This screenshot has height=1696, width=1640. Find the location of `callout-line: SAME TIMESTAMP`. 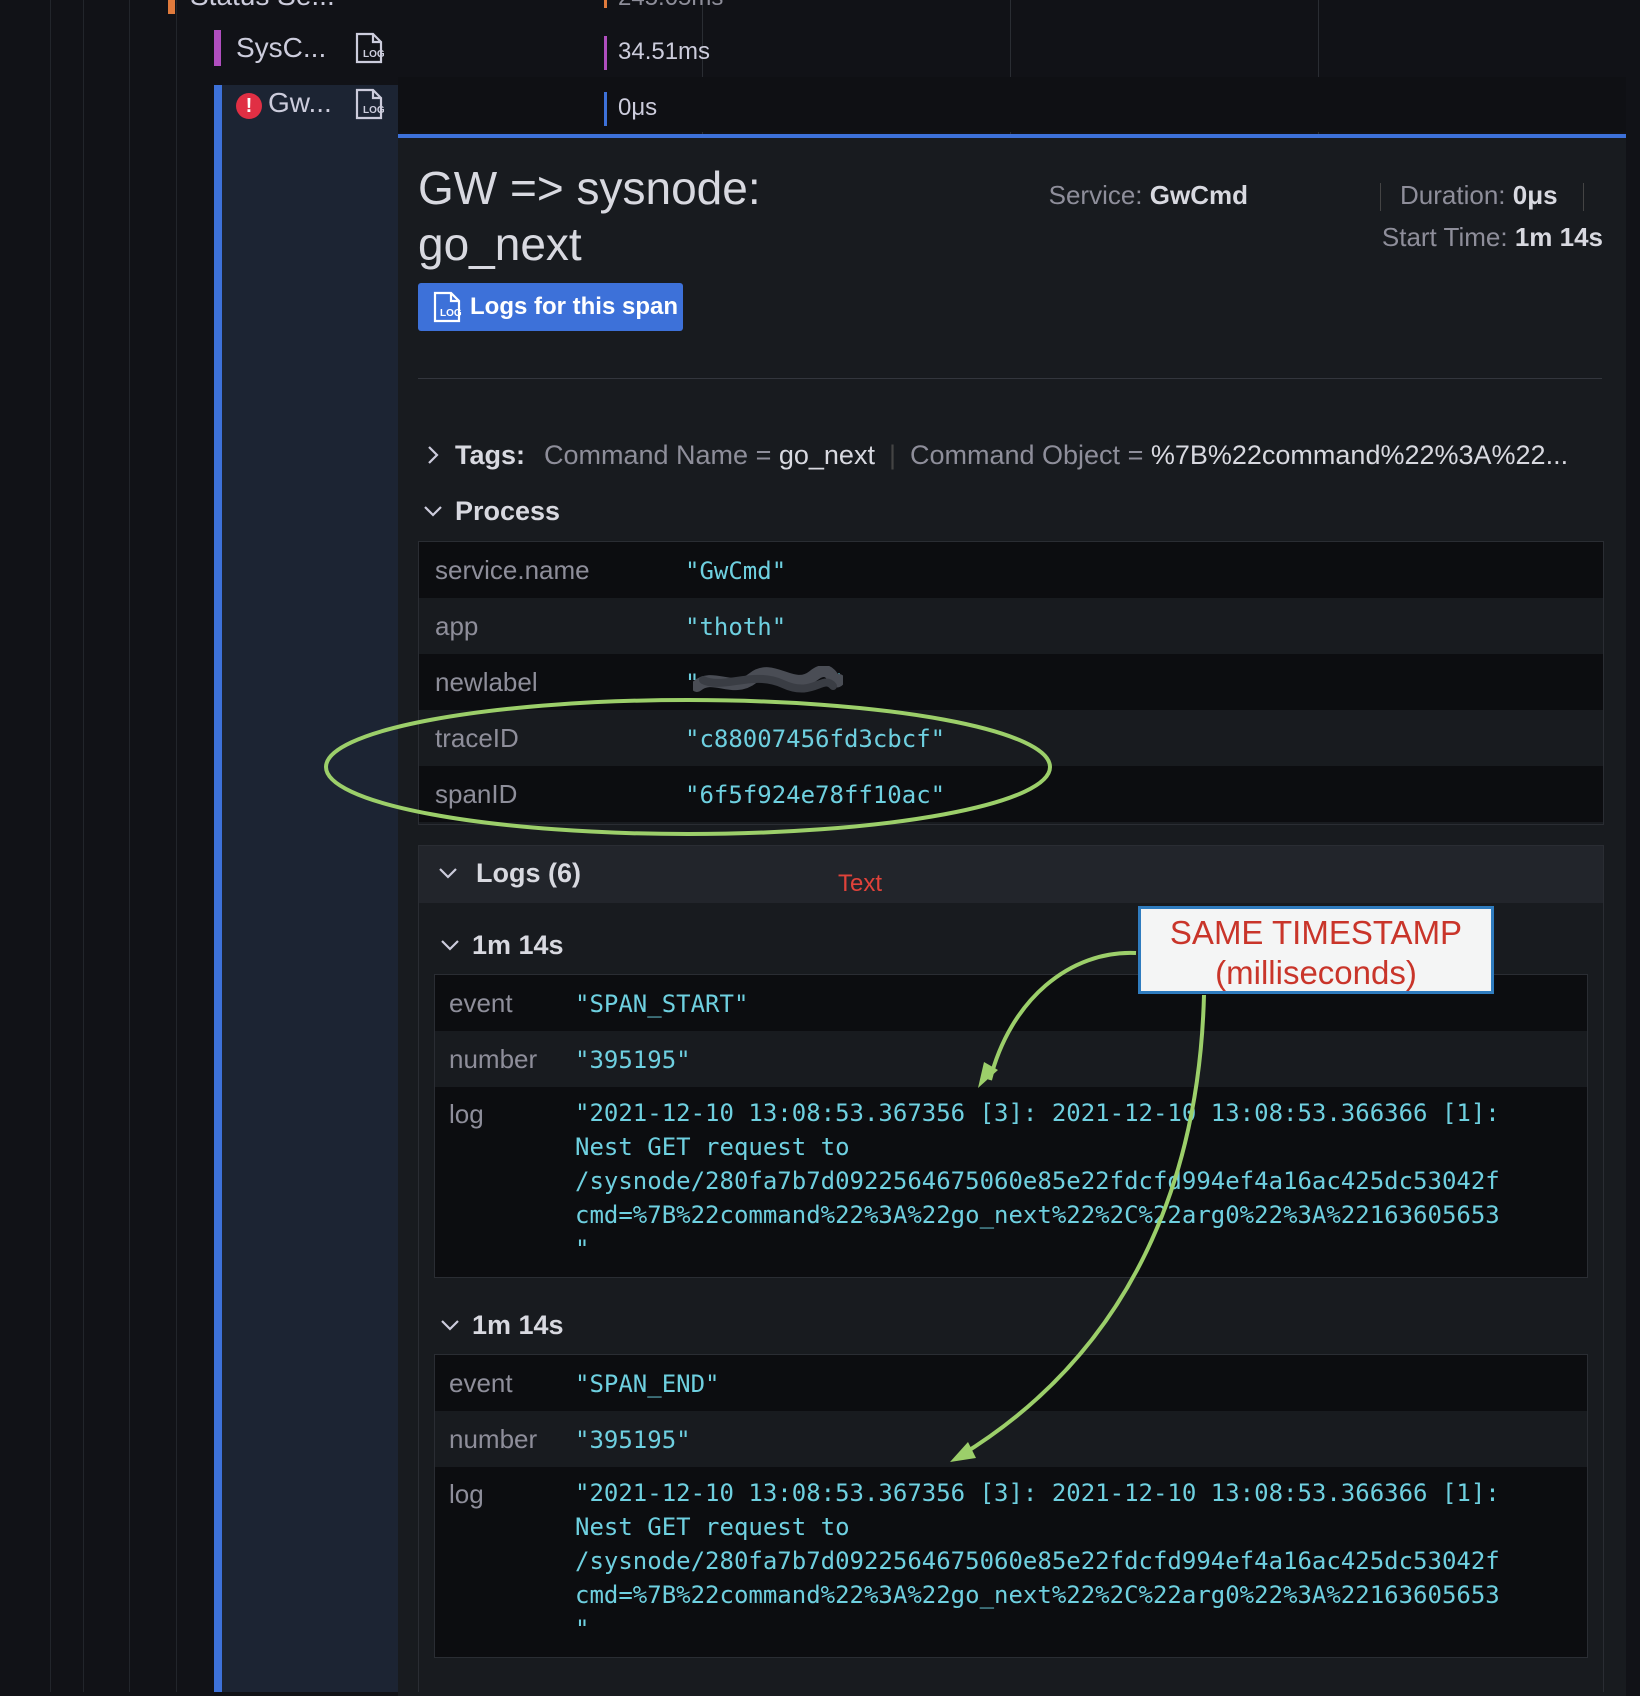

callout-line: SAME TIMESTAMP is located at coordinates (1316, 932).